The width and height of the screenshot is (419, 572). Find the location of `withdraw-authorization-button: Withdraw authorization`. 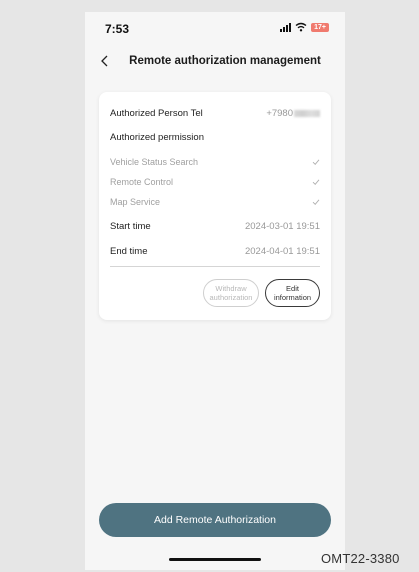

withdraw-authorization-button: Withdraw authorization is located at coordinates (231, 293).